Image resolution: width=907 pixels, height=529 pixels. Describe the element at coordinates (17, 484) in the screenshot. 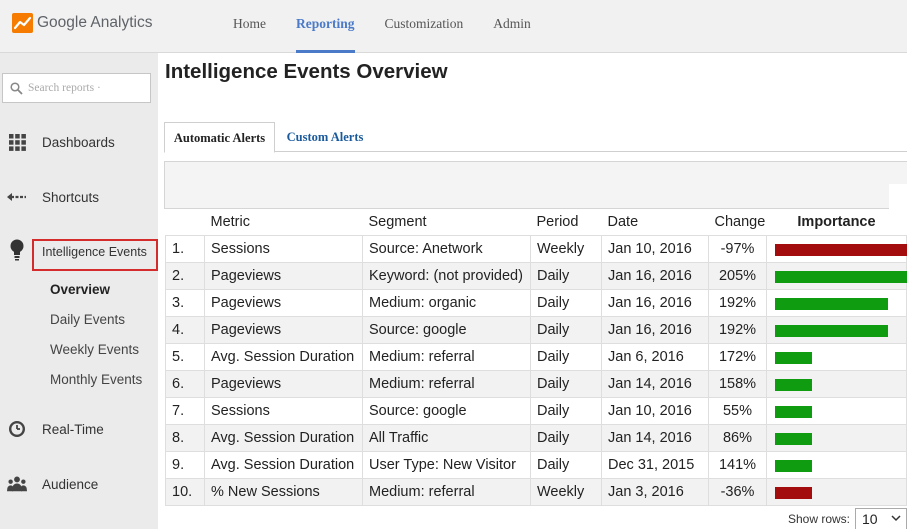

I see `people-icon` at that location.